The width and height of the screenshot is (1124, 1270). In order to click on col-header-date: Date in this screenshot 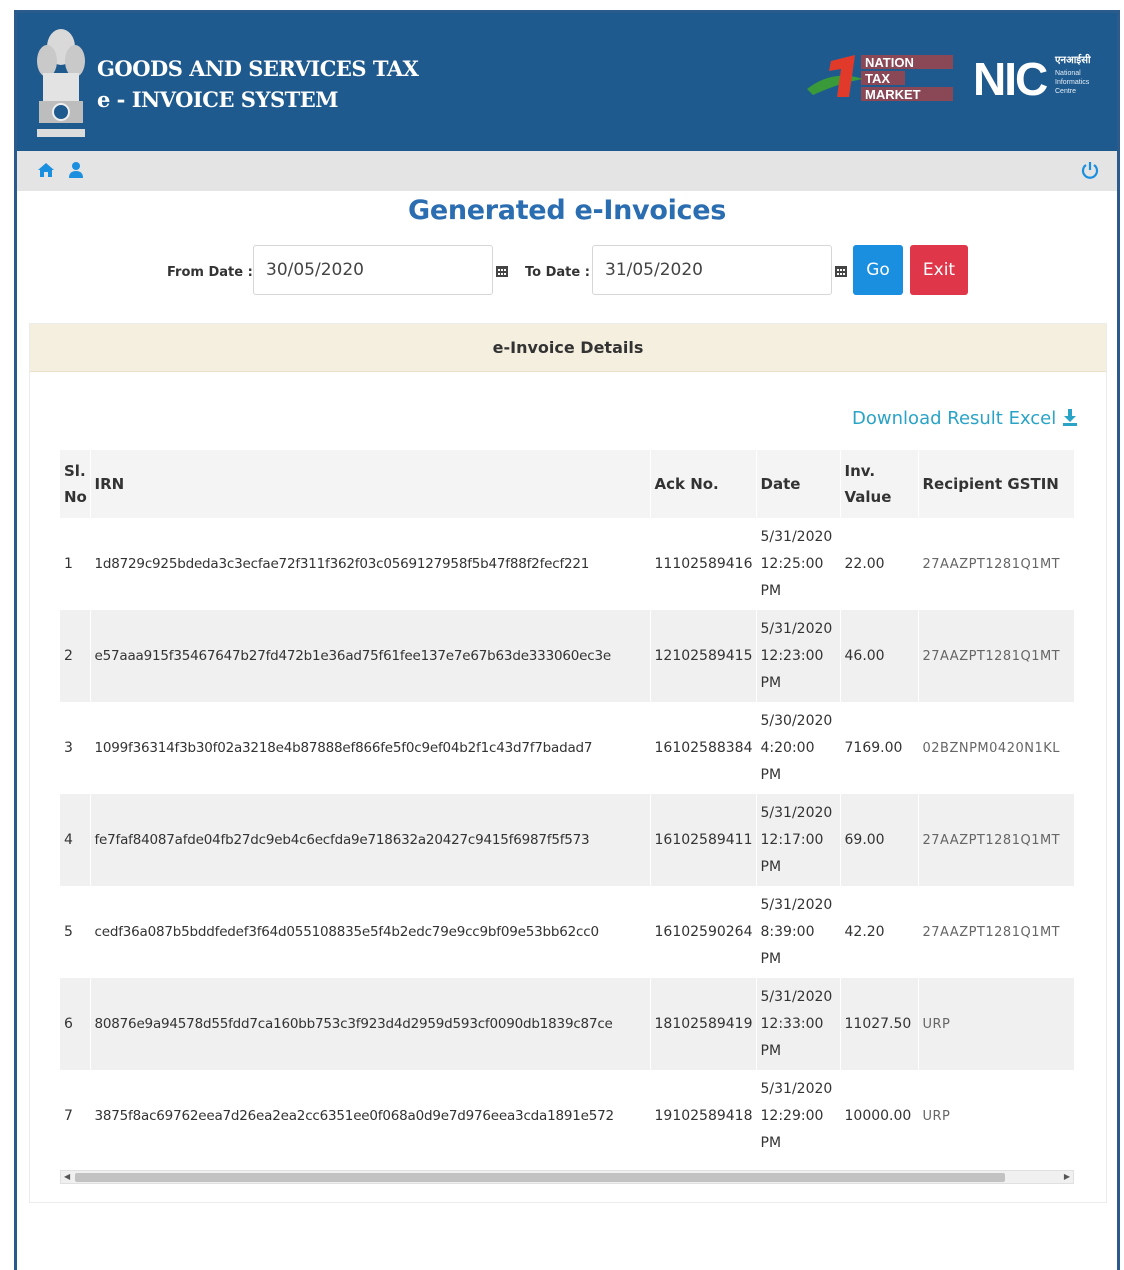, I will do `click(798, 484)`.